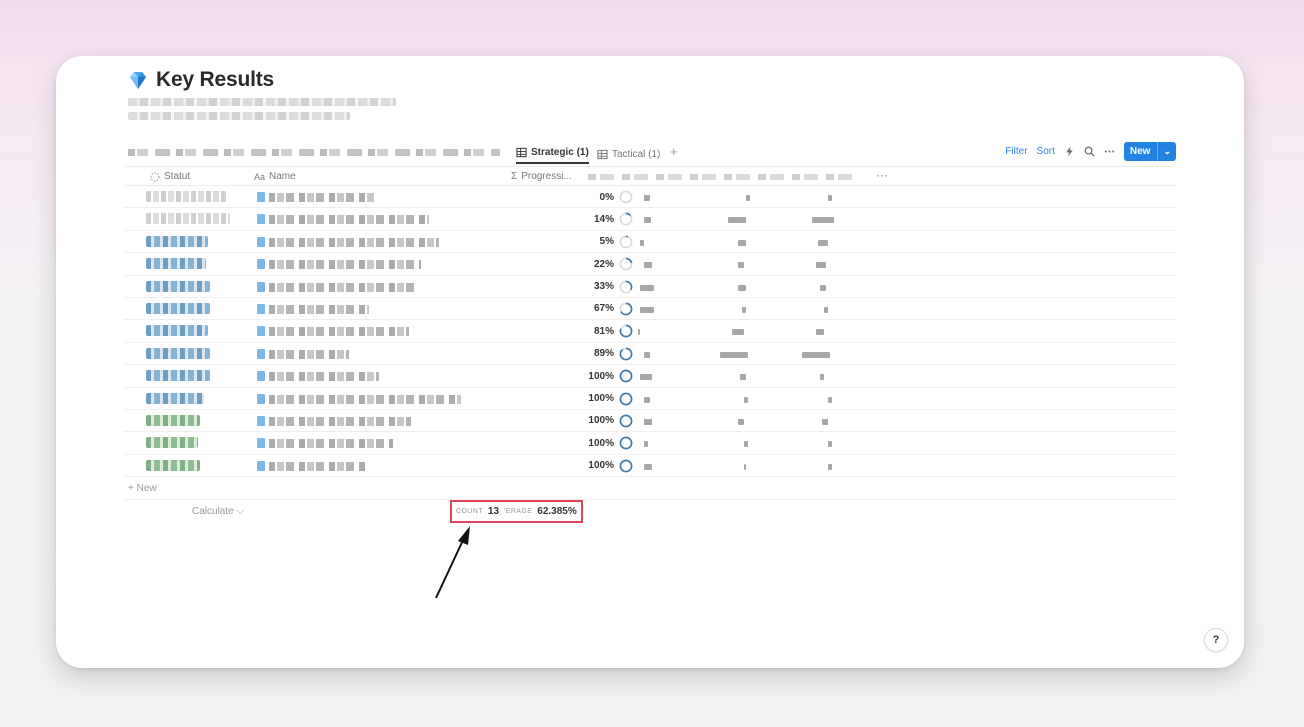 The width and height of the screenshot is (1304, 727). Describe the element at coordinates (568, 331) in the screenshot. I see `progress-cell: 81%` at that location.